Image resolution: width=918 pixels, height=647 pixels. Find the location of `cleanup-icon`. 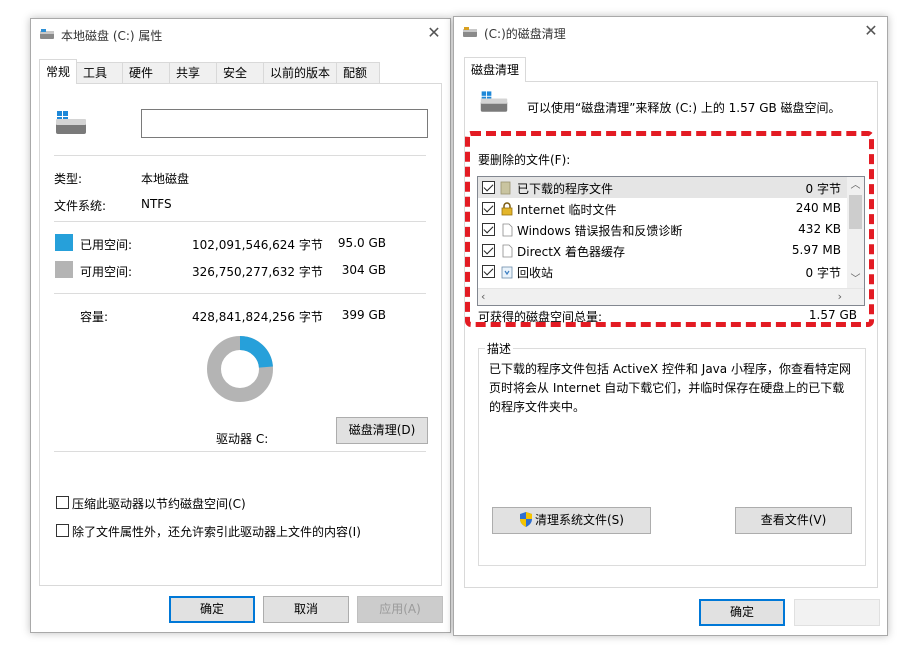

cleanup-icon is located at coordinates (470, 32).